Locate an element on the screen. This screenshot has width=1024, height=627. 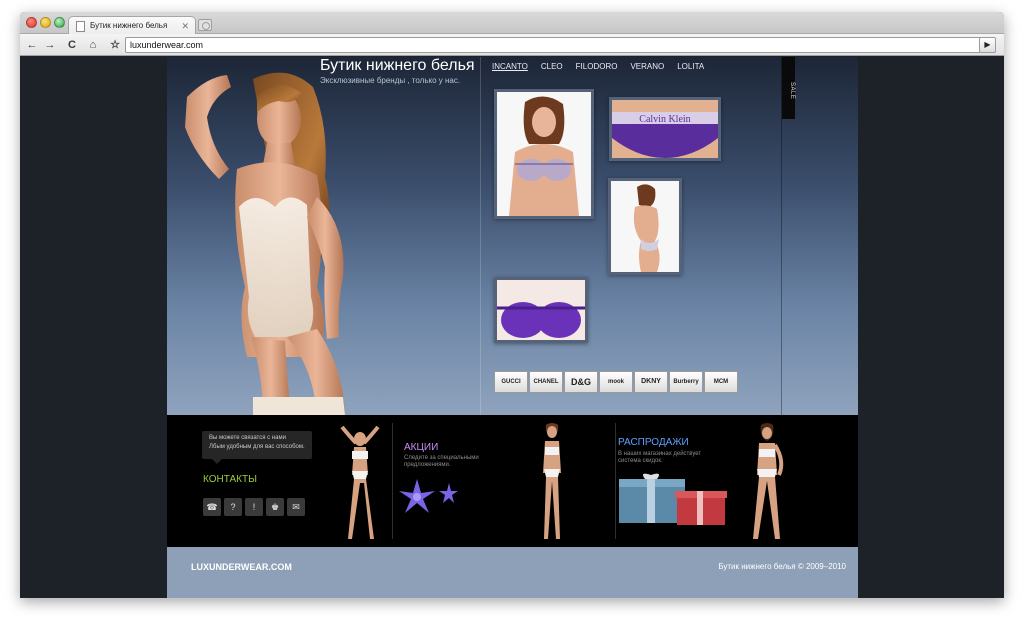
new-tab-button is located at coordinates (205, 25).